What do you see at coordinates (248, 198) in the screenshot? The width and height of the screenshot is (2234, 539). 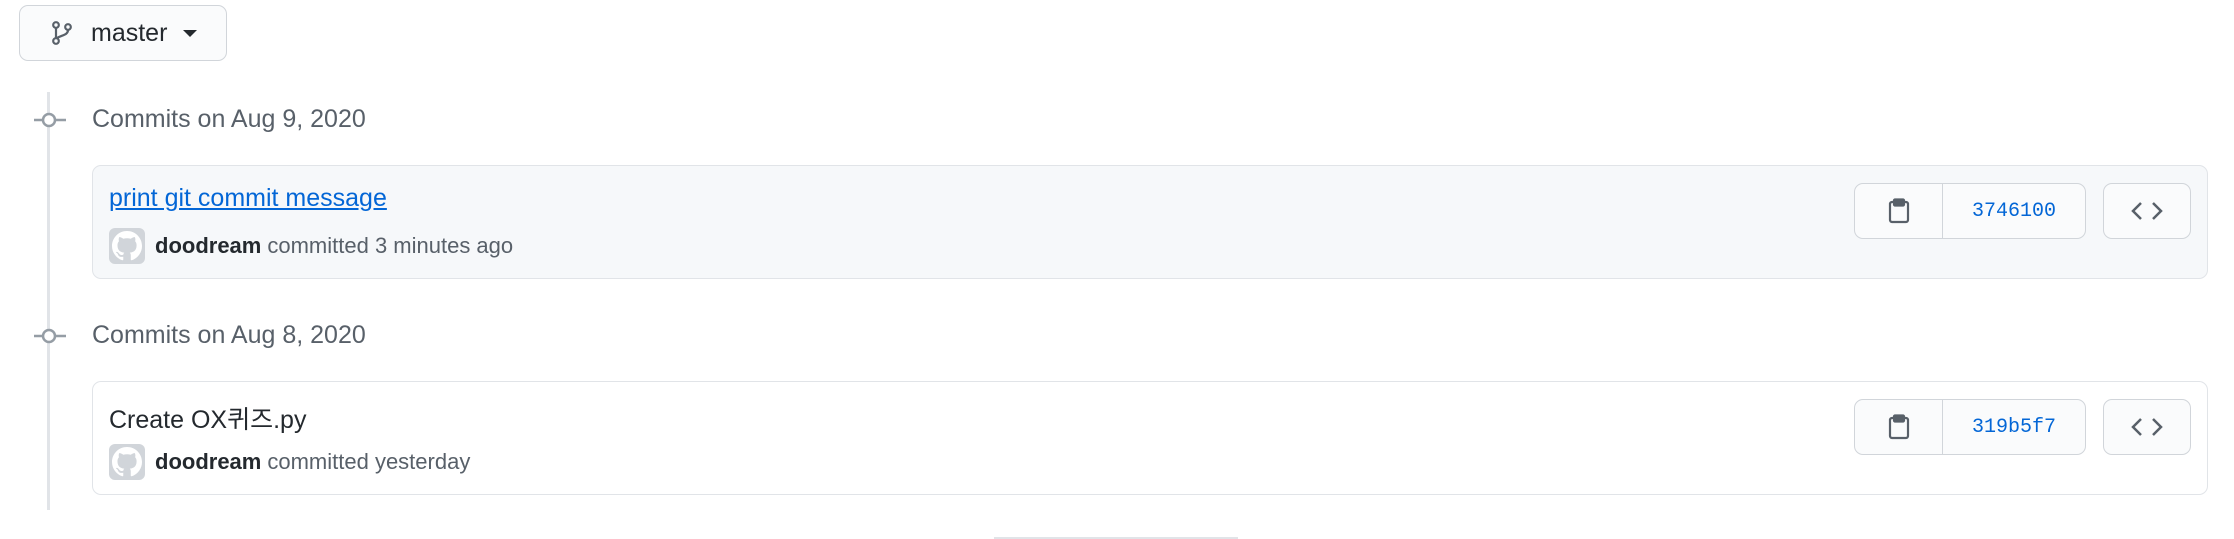 I see `commit-message-link: print git commit message` at bounding box center [248, 198].